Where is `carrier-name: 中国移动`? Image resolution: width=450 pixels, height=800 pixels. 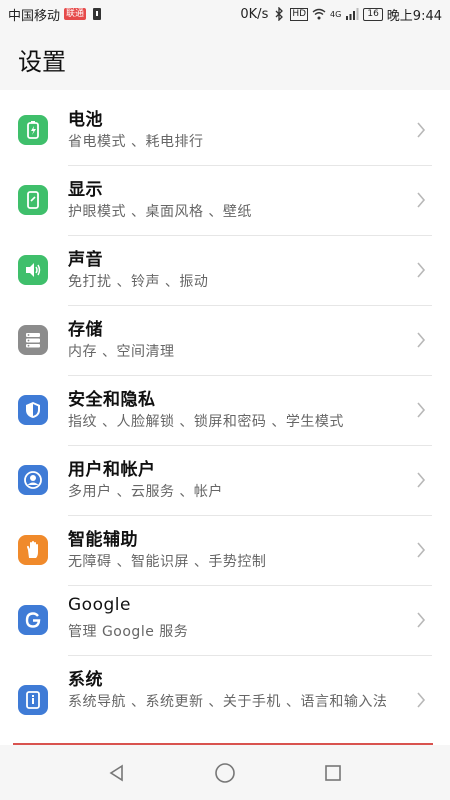 carrier-name: 中国移动 is located at coordinates (34, 16).